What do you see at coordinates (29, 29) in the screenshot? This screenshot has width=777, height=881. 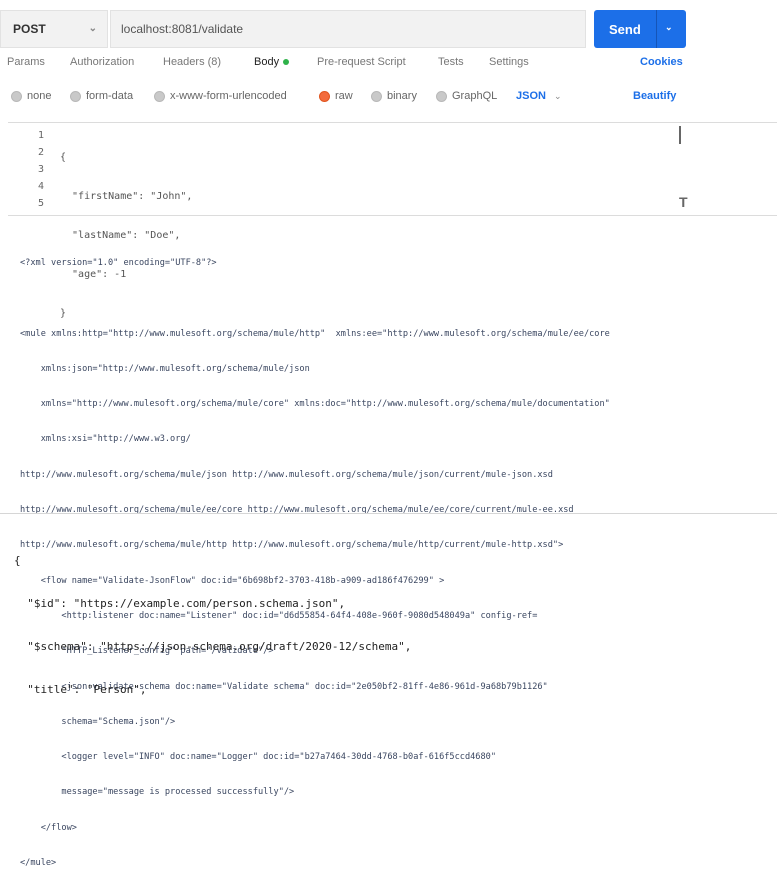 I see `method-label: POST` at bounding box center [29, 29].